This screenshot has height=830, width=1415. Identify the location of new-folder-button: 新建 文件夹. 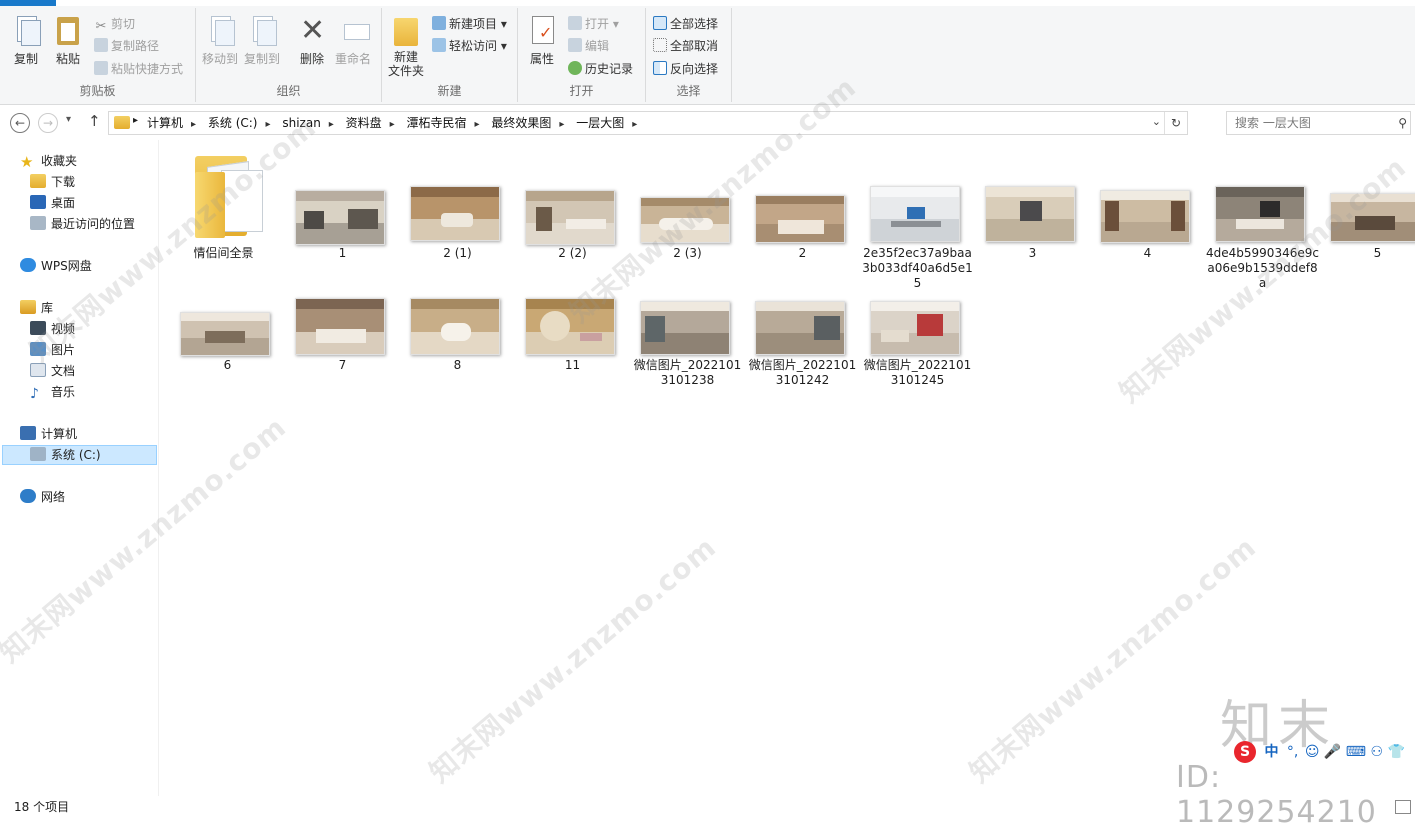
(406, 46).